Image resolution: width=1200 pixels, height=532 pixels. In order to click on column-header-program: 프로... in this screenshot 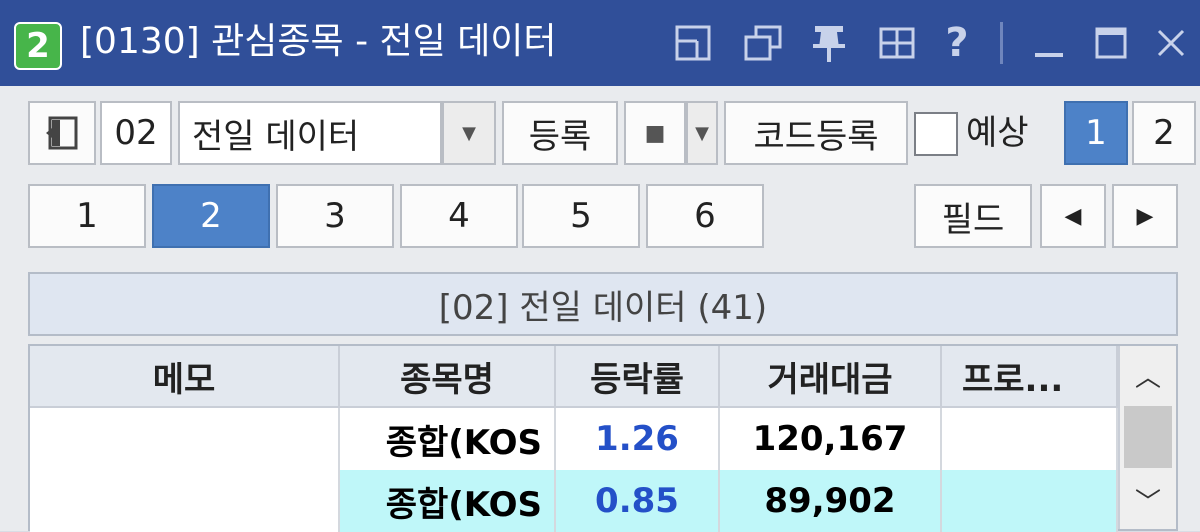, I will do `click(1030, 377)`.